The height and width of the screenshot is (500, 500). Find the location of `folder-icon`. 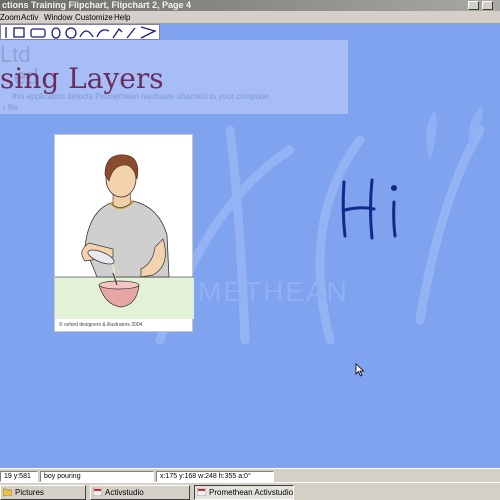

folder-icon is located at coordinates (7, 492).